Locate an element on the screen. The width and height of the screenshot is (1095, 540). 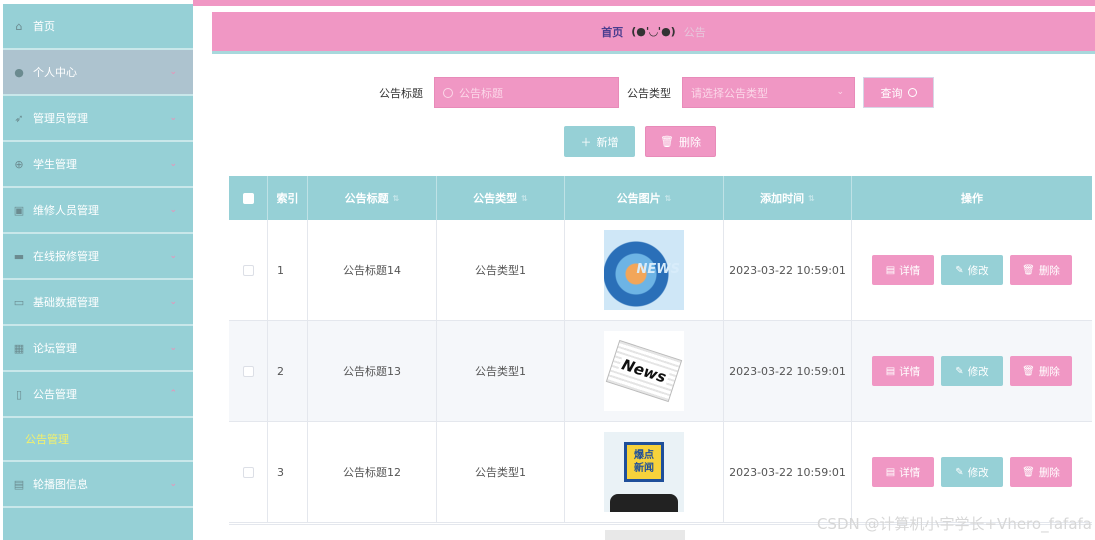
row-index: 3 is located at coordinates (288, 472).